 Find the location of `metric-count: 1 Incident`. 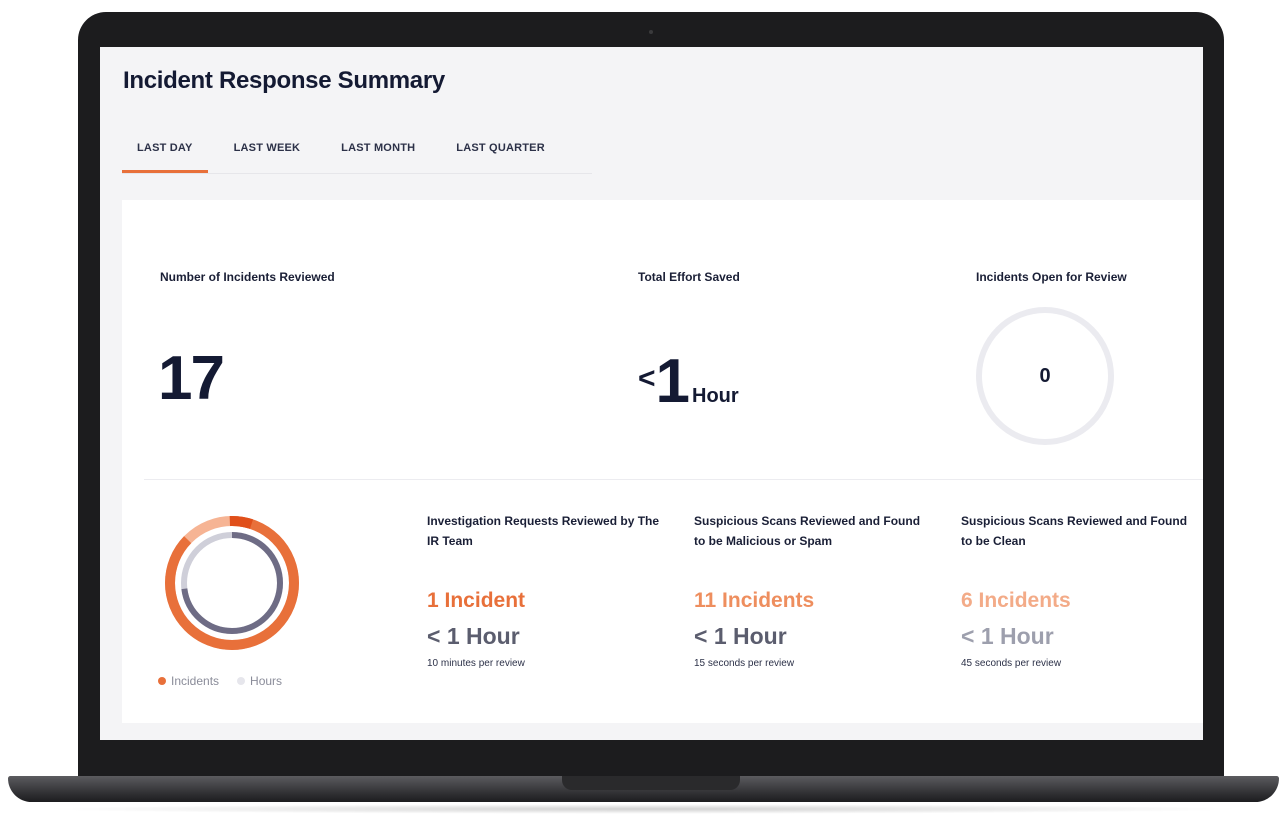

metric-count: 1 Incident is located at coordinates (476, 600).